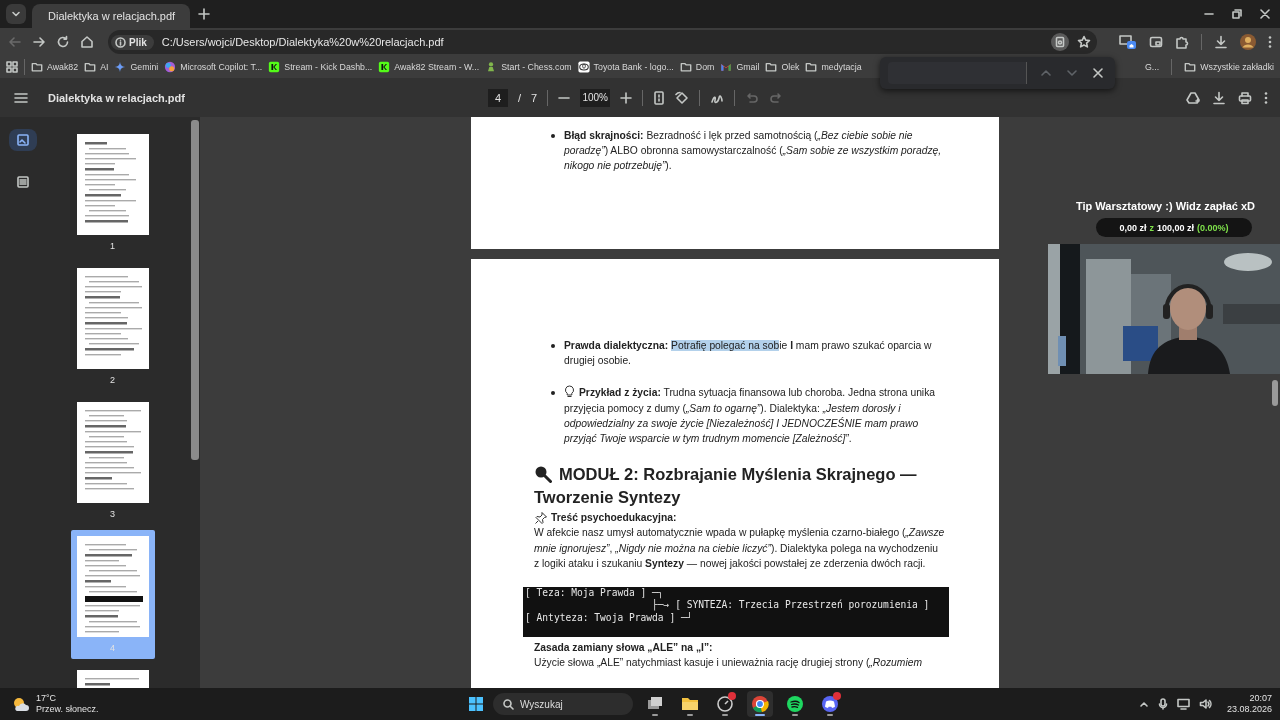 This screenshot has width=1280, height=720. I want to click on close-icon, so click(1265, 14).